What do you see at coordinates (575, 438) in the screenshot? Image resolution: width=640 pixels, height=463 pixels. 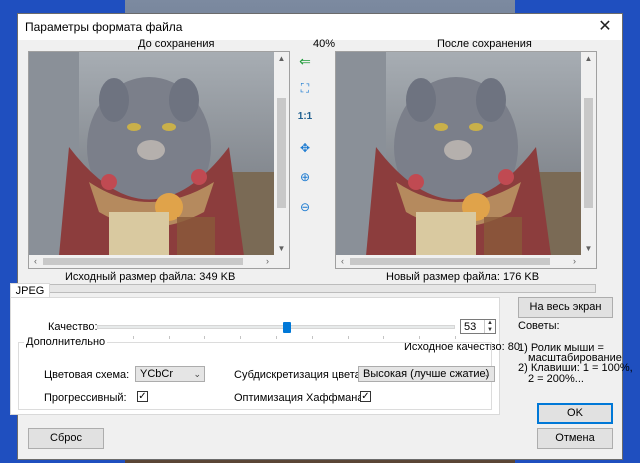 I see `cancel-button: Отмена` at bounding box center [575, 438].